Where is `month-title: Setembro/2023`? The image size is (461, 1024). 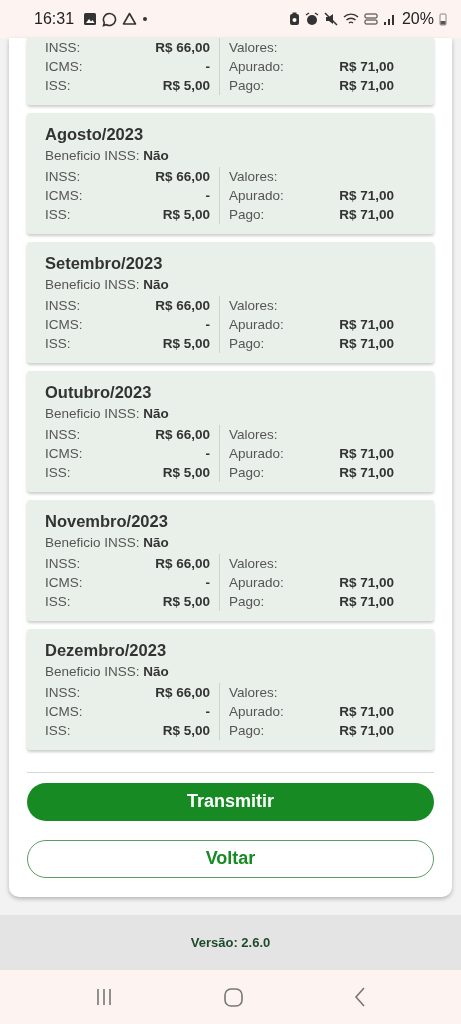
month-title: Setembro/2023 is located at coordinates (104, 263).